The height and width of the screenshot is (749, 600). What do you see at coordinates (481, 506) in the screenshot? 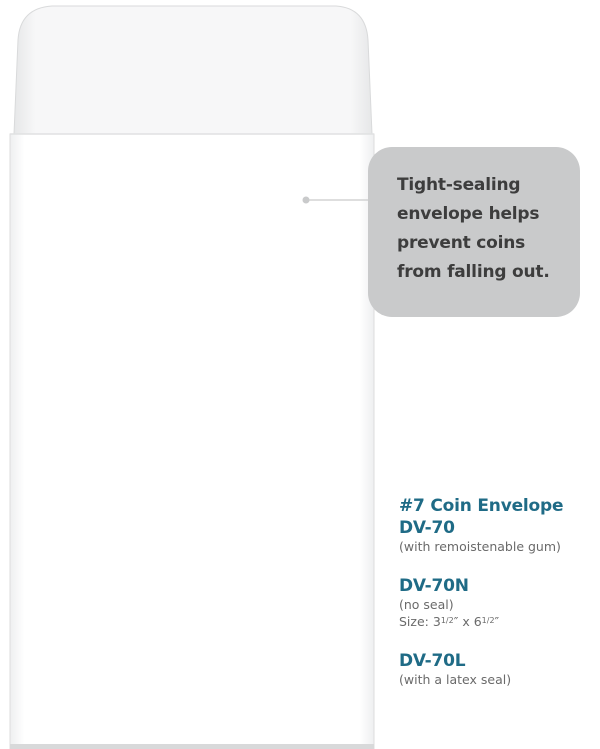
I see `product-title: #7 Coin Envelope` at bounding box center [481, 506].